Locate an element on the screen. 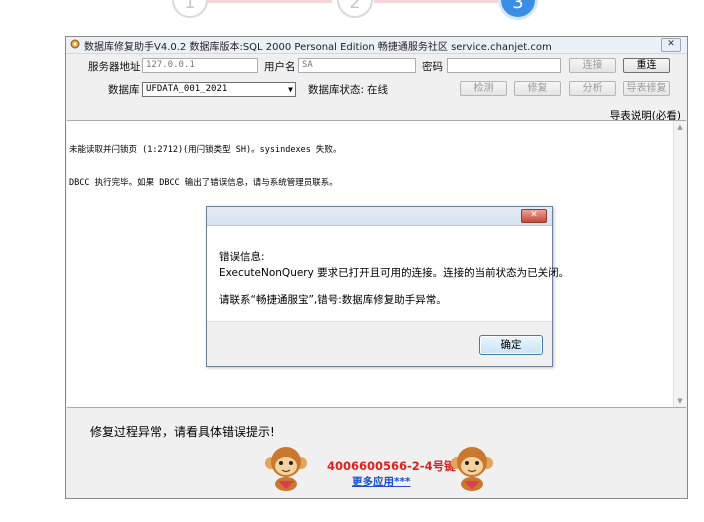 The width and height of the screenshot is (704, 522). password-label: 密码 is located at coordinates (432, 67).